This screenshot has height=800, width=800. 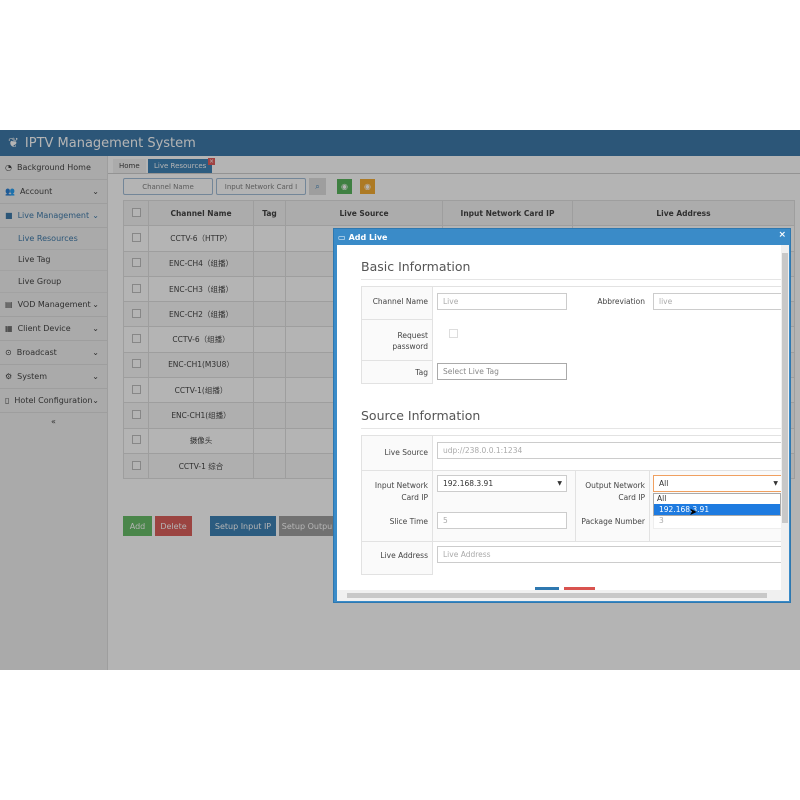 I want to click on dialog-title: Add Live, so click(x=368, y=237).